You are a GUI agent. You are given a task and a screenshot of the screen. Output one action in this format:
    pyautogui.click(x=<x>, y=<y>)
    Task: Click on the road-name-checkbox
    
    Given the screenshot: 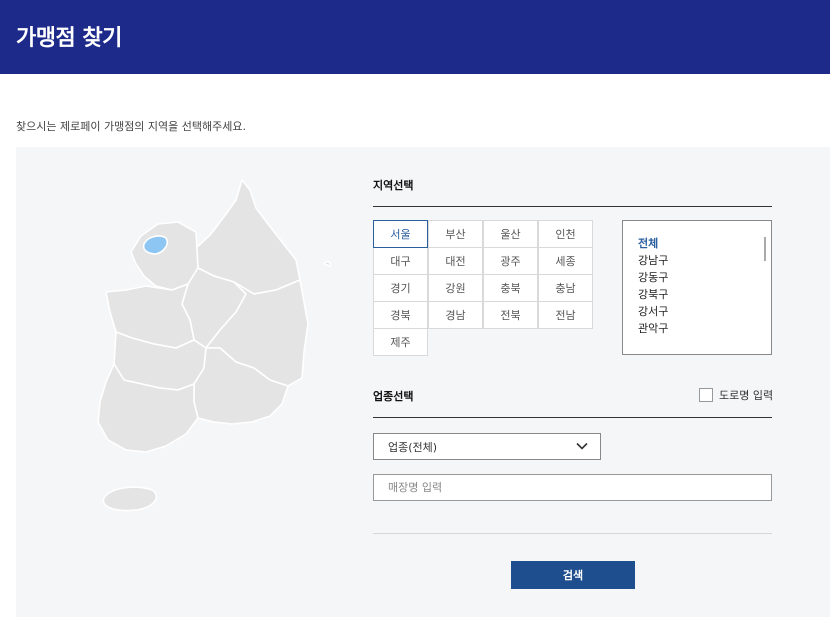 What is the action you would take?
    pyautogui.click(x=706, y=395)
    